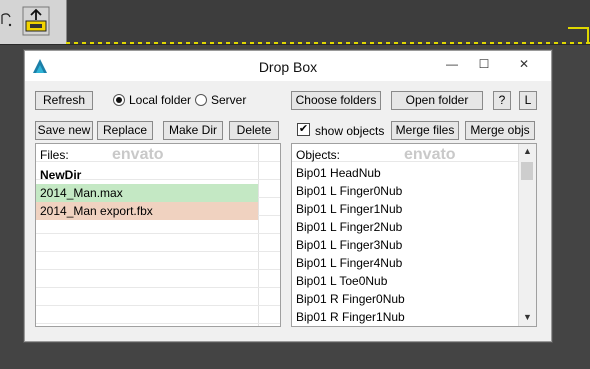 The image size is (590, 369). What do you see at coordinates (303, 129) in the screenshot?
I see `show-objects-checkbox: ✔` at bounding box center [303, 129].